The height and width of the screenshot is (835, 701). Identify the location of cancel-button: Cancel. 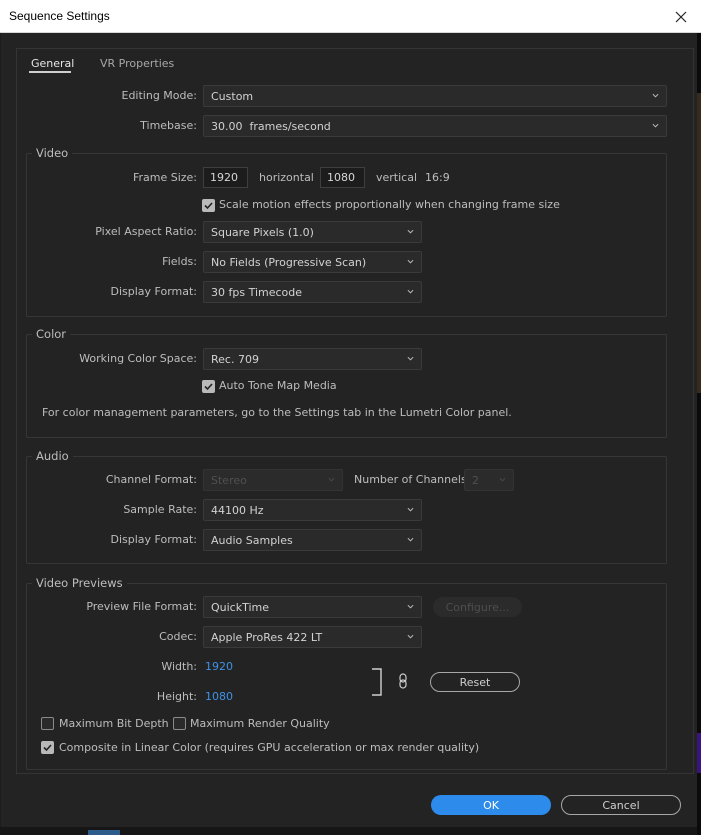
(621, 805).